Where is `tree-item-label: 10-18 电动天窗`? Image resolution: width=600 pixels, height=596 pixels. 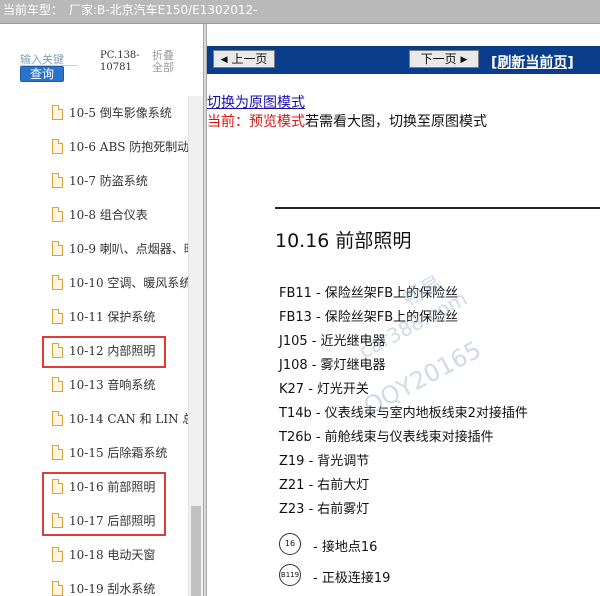
tree-item-label: 10-18 电动天窗 is located at coordinates (112, 555).